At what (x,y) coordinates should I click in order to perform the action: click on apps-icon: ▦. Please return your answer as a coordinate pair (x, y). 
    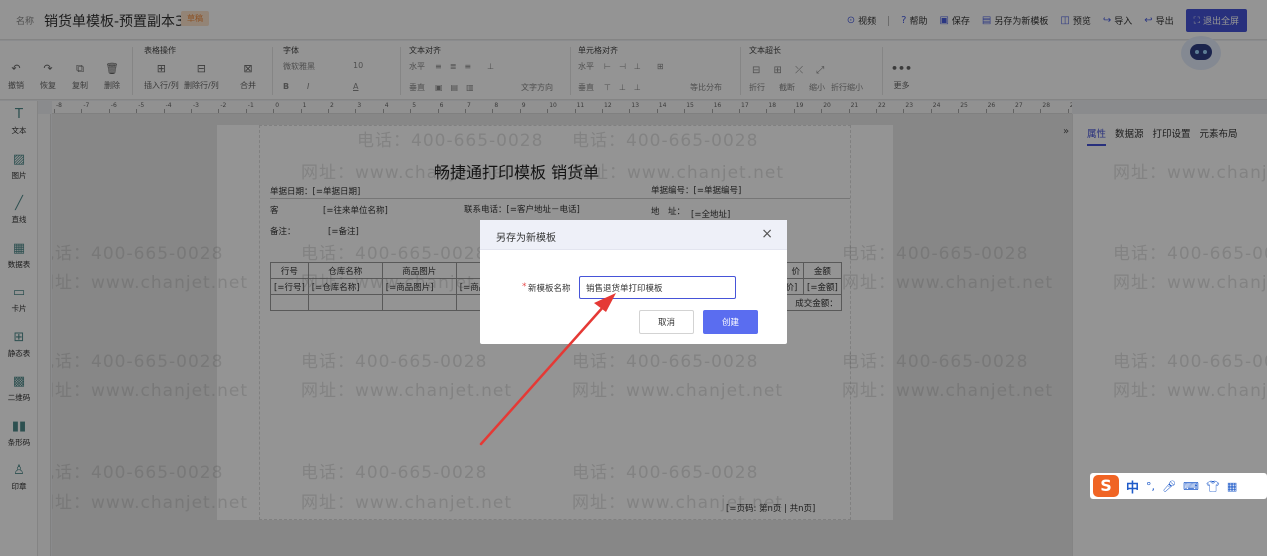
    Looking at the image, I should click on (1232, 486).